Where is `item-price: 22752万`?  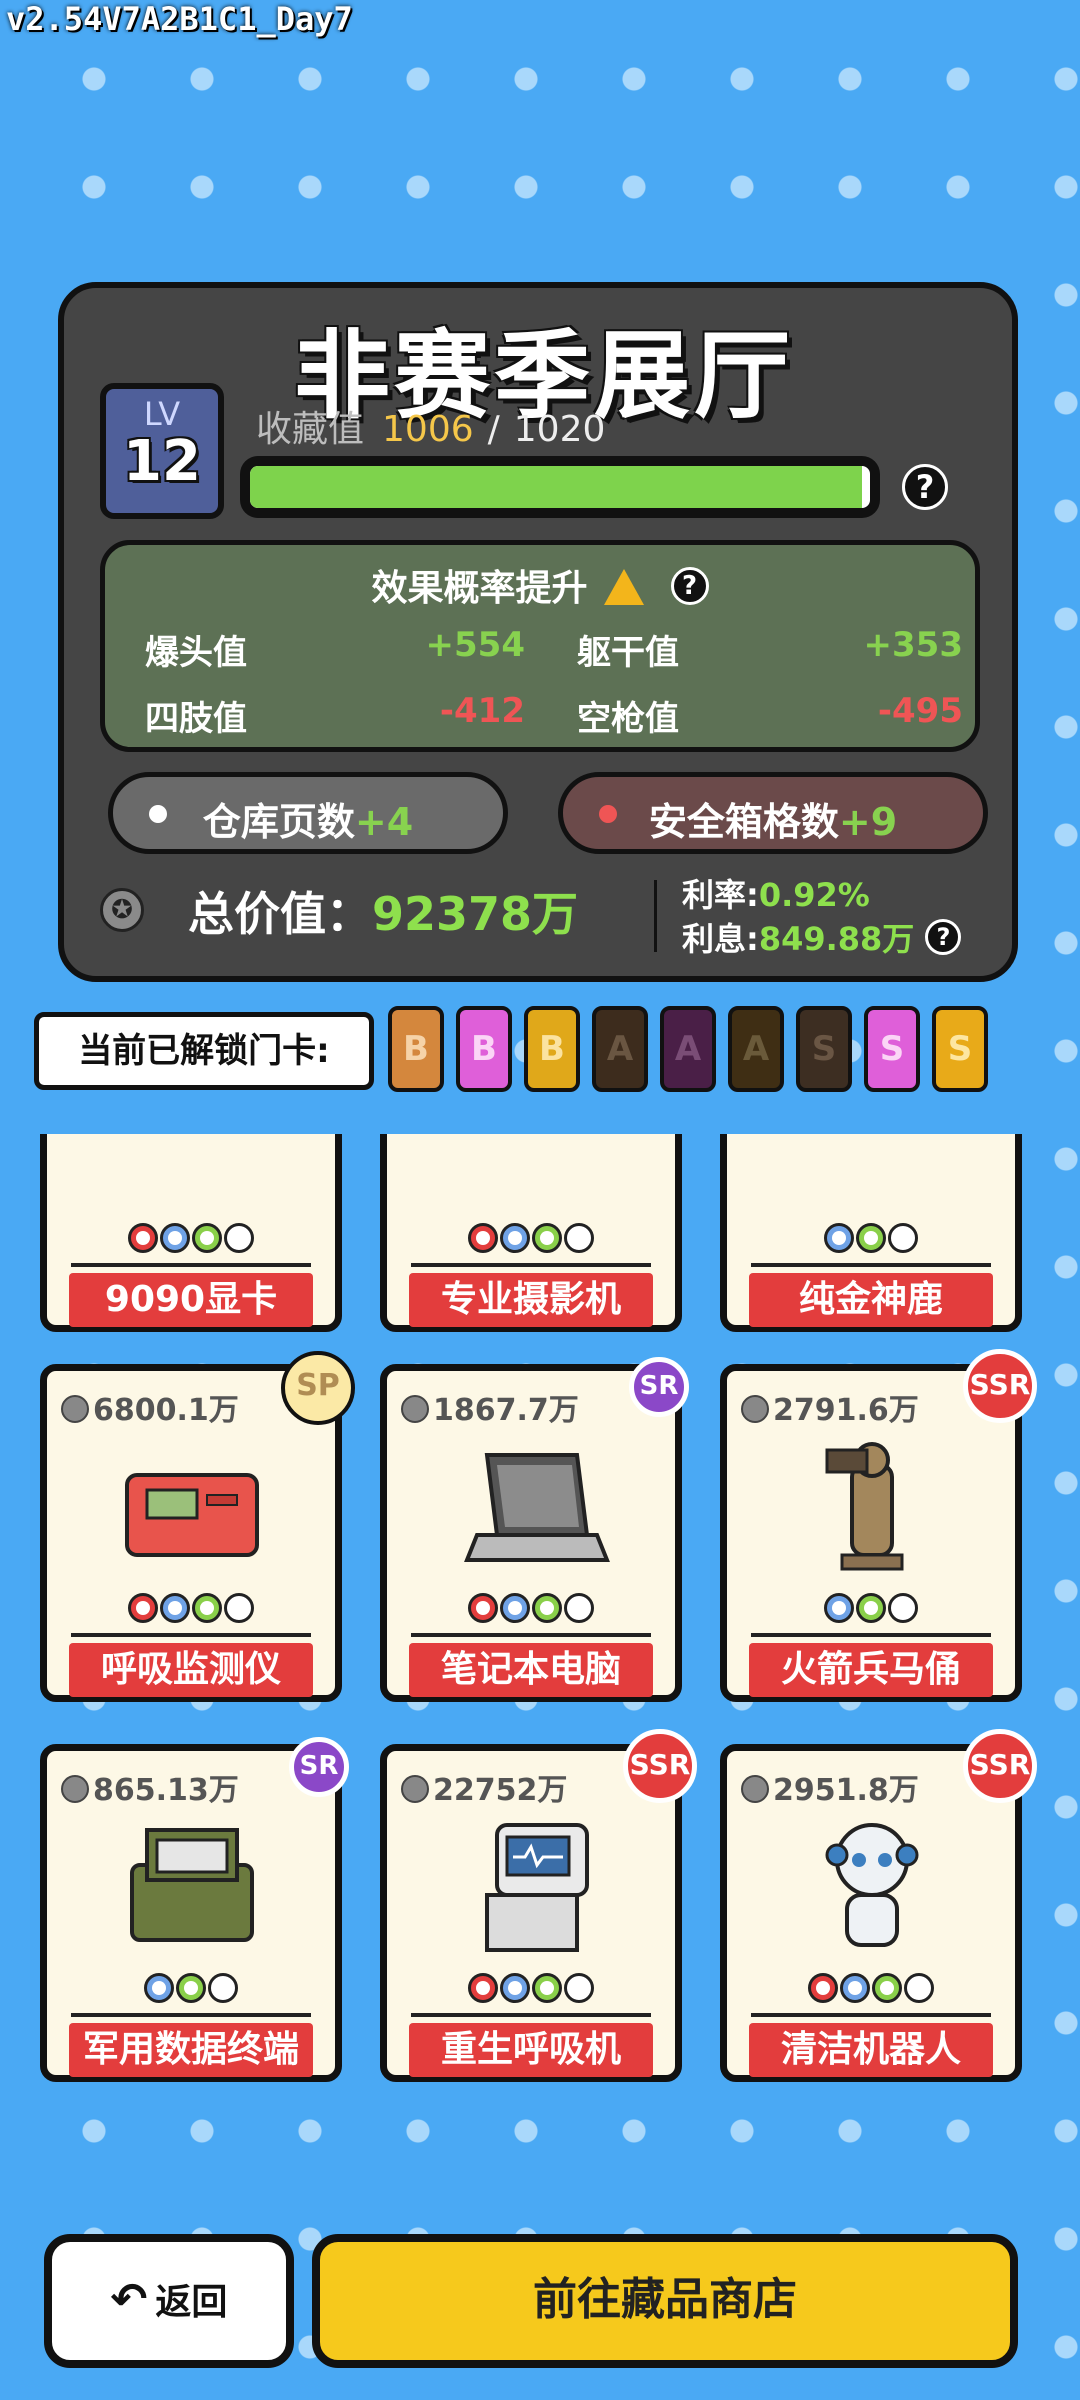
item-price: 22752万 is located at coordinates (484, 1787).